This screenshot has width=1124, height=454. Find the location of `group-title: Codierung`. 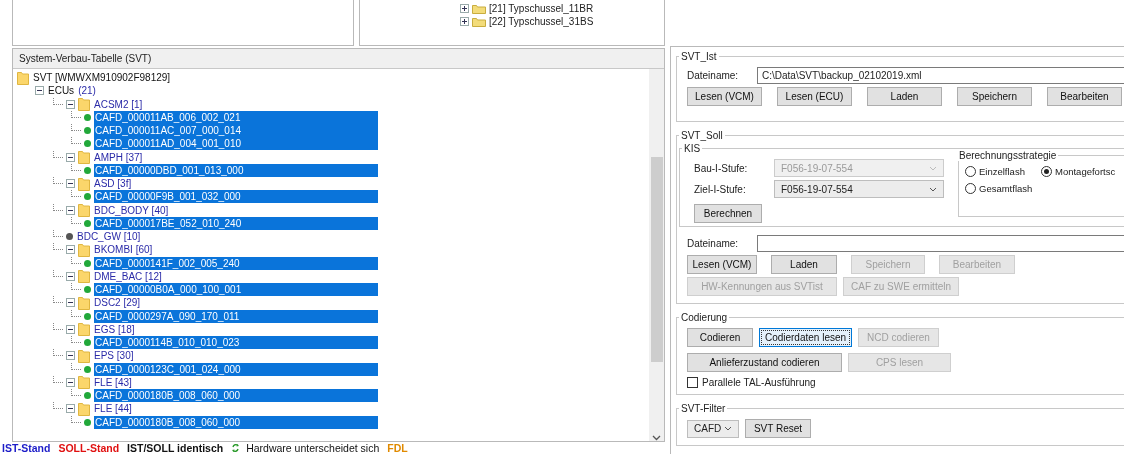

group-title: Codierung is located at coordinates (704, 317).